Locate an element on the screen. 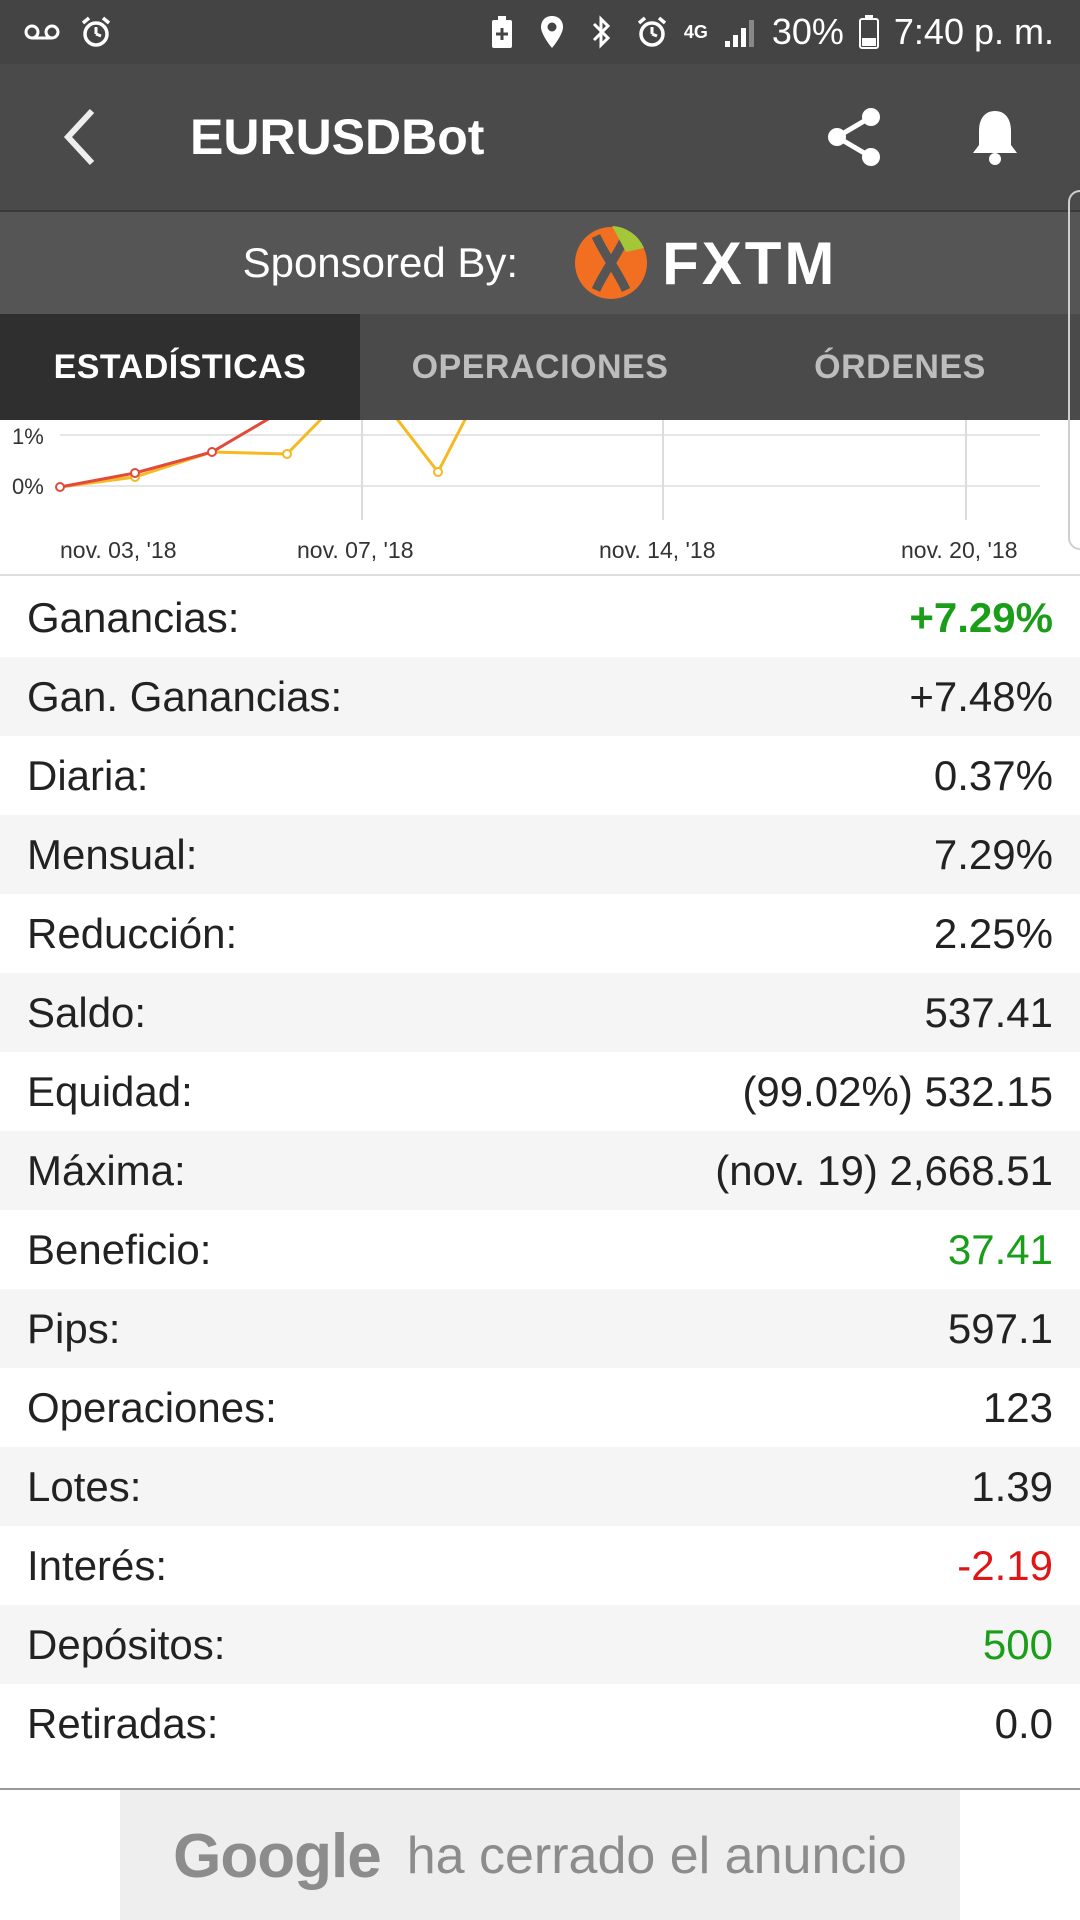 This screenshot has width=1080, height=1920. y-tick-label: 0% is located at coordinates (28, 486).